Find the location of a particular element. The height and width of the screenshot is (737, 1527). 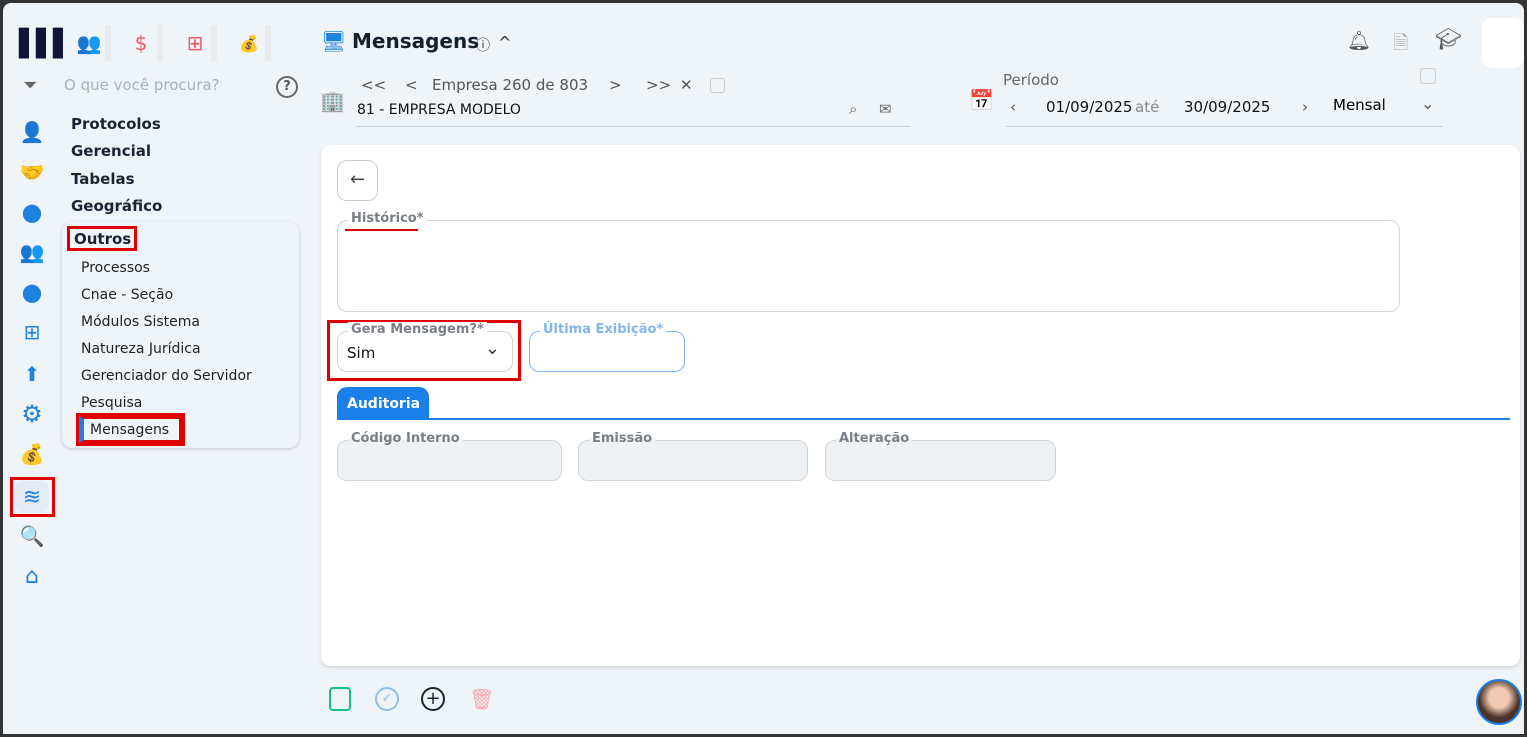

menu-gerencial: Gerencial is located at coordinates (111, 151).